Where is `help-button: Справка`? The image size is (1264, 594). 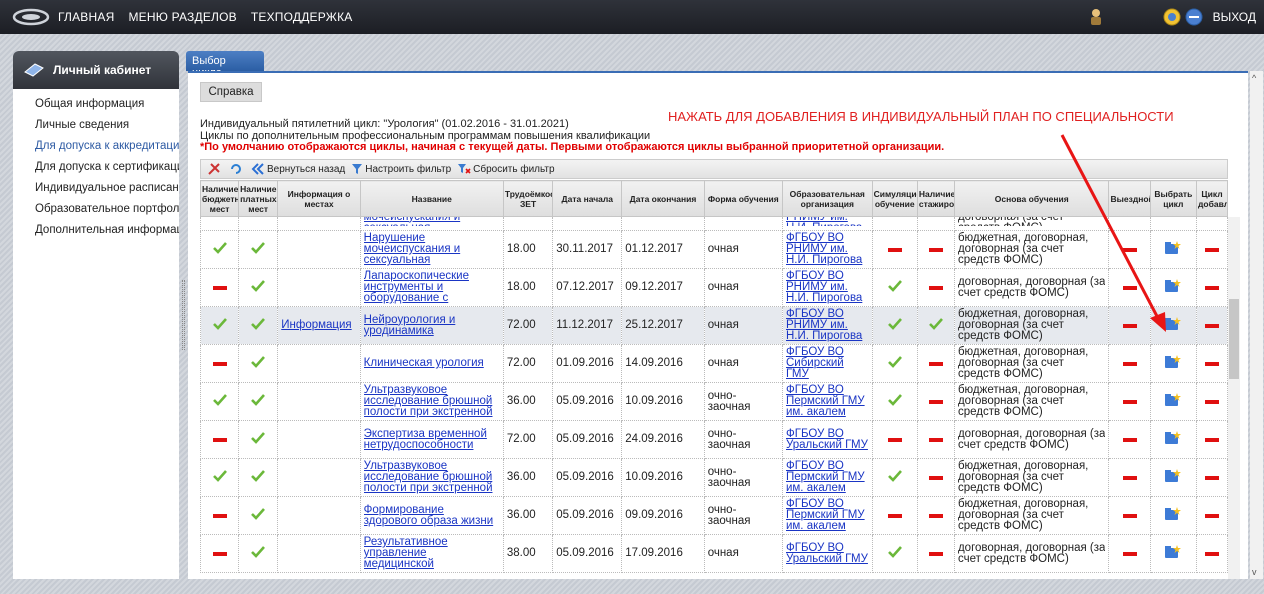 help-button: Справка is located at coordinates (231, 92).